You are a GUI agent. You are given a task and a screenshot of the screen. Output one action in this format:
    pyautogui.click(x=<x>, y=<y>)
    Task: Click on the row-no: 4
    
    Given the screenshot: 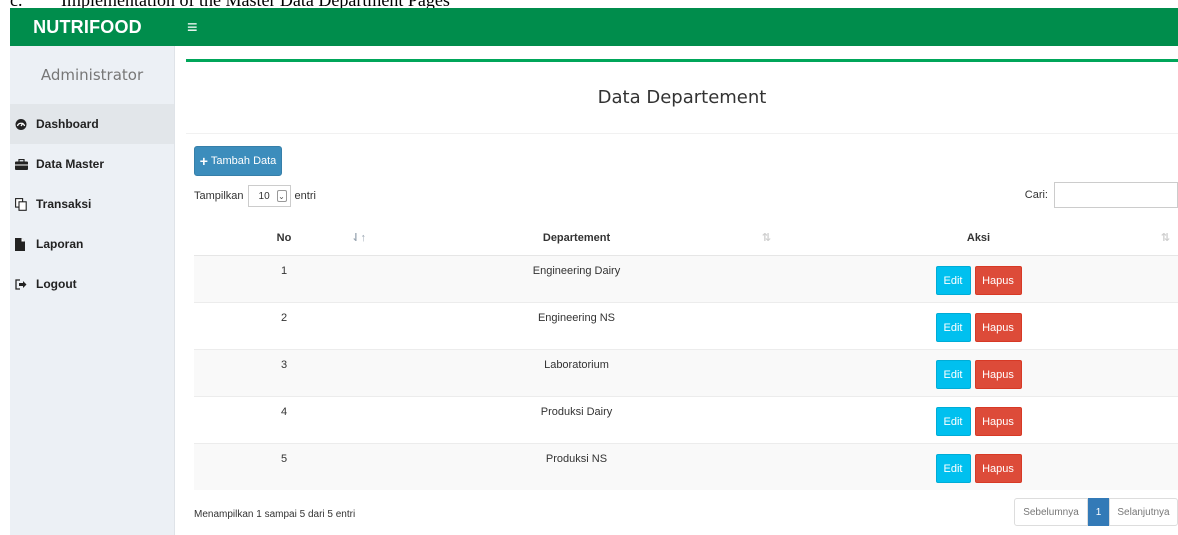 What is the action you would take?
    pyautogui.click(x=284, y=411)
    